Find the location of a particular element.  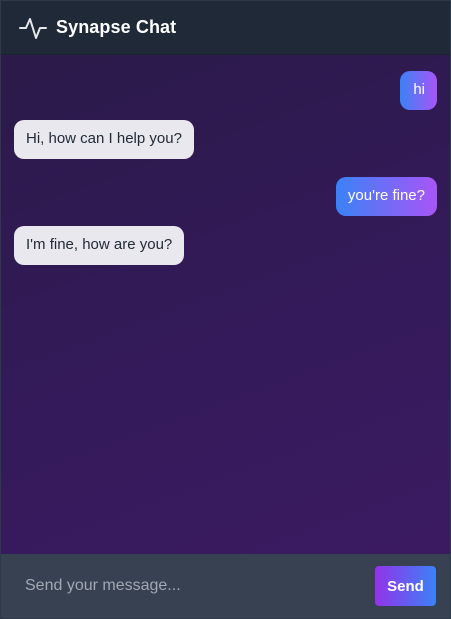

message-row-bot: Hi, how can I help you? is located at coordinates (225, 139).